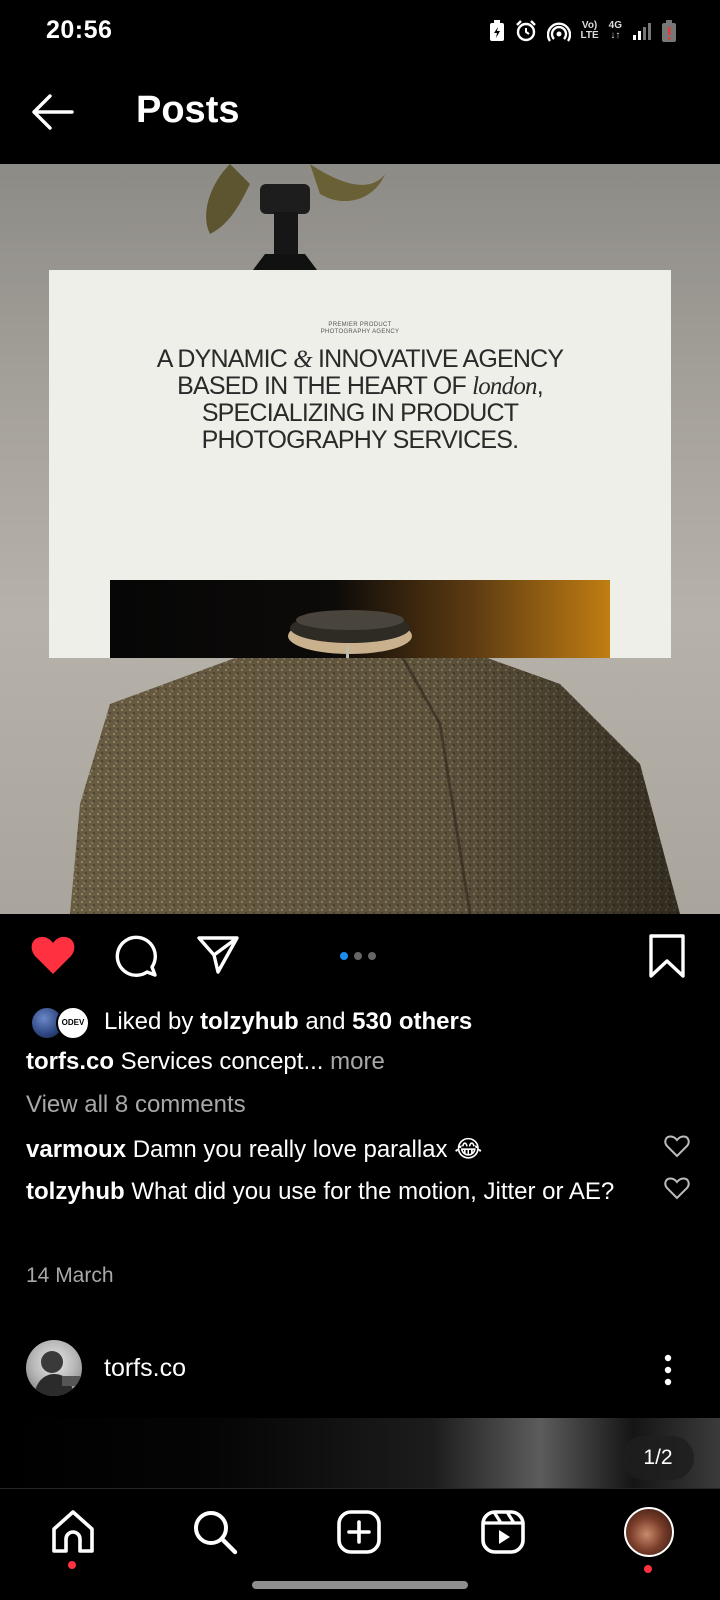  I want to click on view-all-comments-link: View all 8 comments, so click(136, 1105).